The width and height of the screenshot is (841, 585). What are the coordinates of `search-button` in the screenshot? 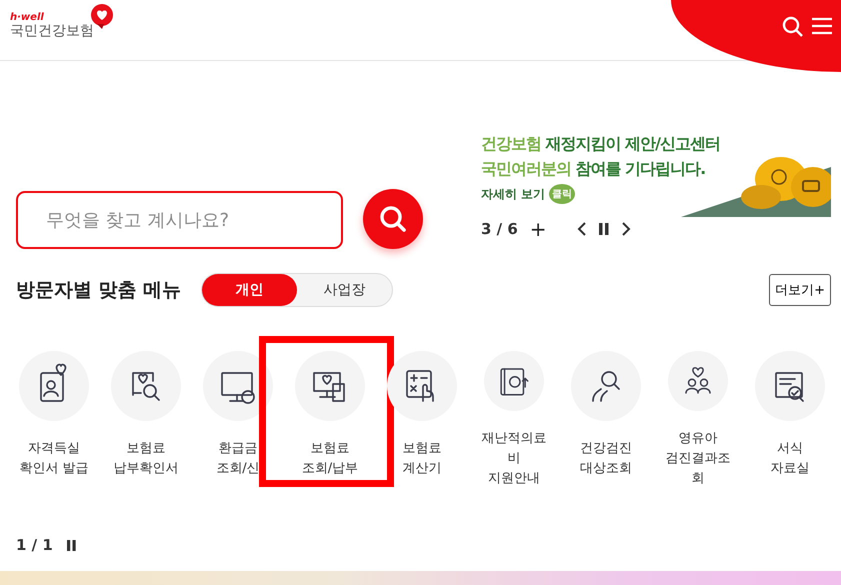 It's located at (393, 219).